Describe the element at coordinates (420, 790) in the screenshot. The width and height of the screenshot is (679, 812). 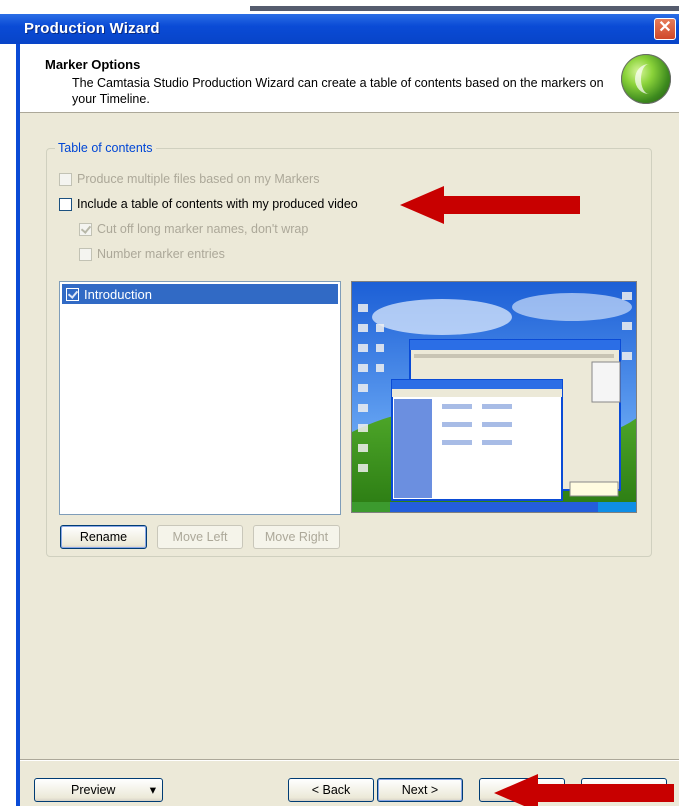
I see `next-button: Next >` at that location.